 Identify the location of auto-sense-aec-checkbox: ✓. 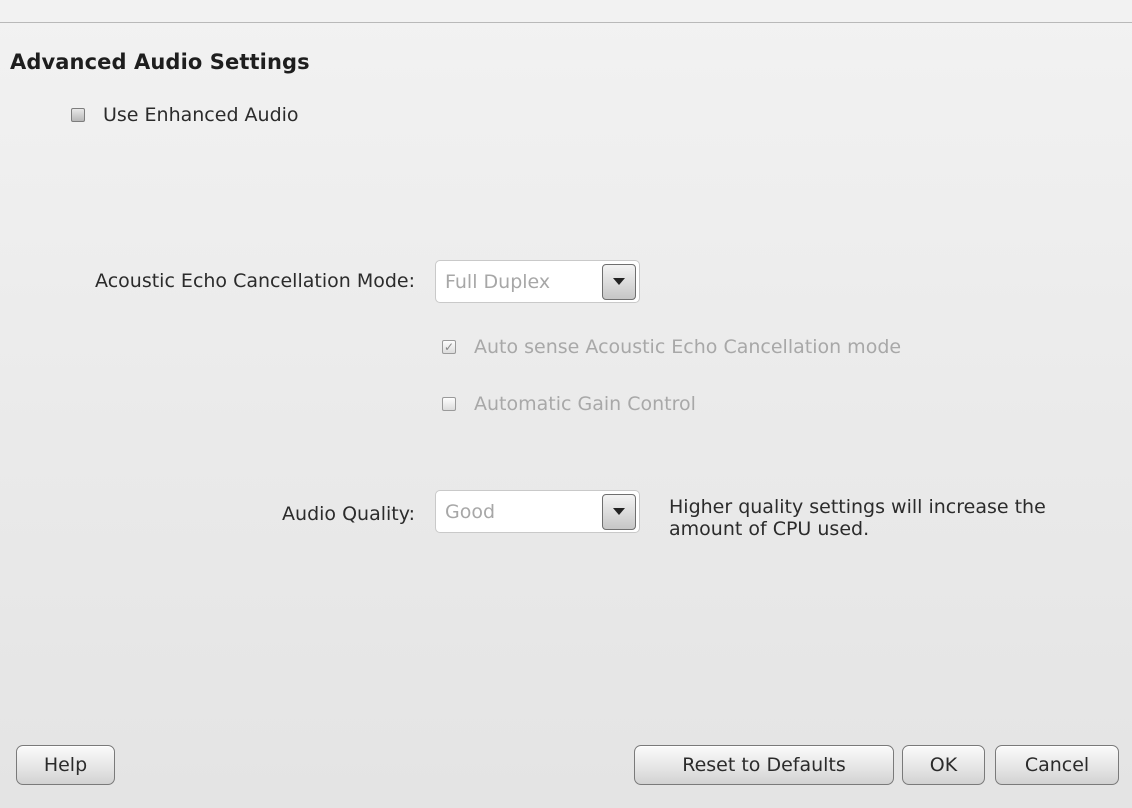
(449, 347).